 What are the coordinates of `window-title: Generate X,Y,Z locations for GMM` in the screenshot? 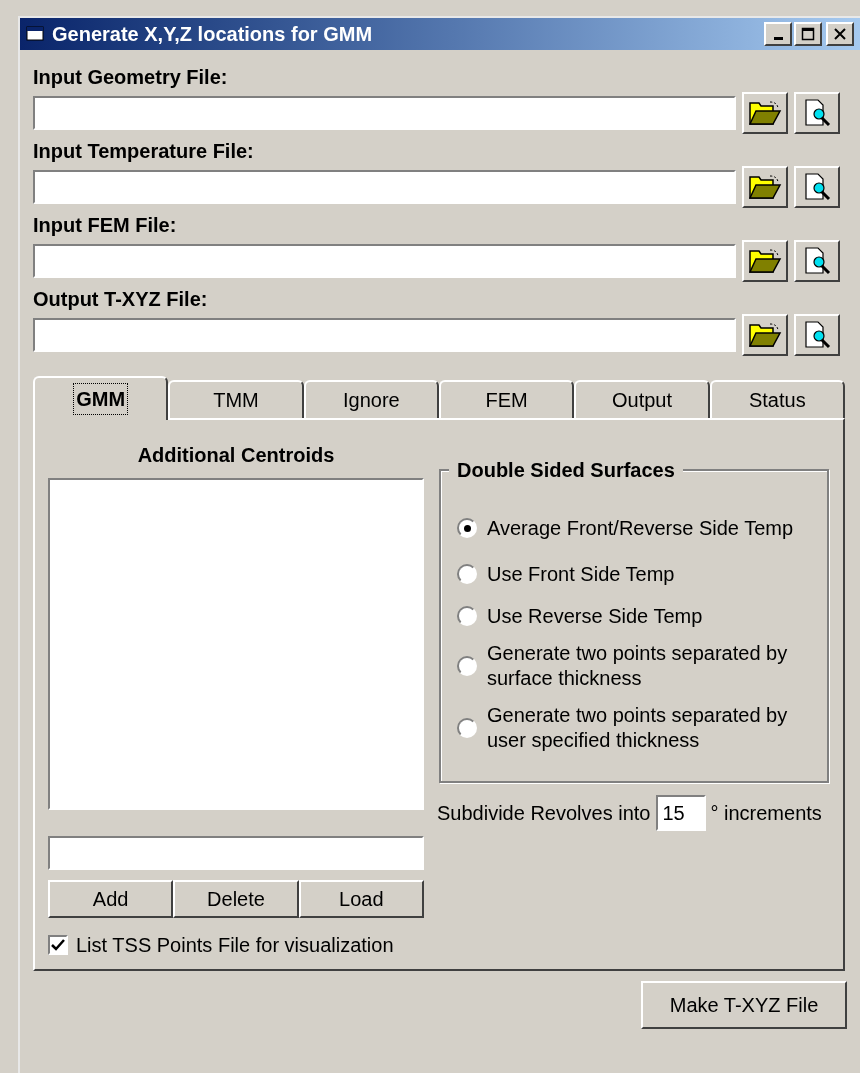 It's located at (212, 34).